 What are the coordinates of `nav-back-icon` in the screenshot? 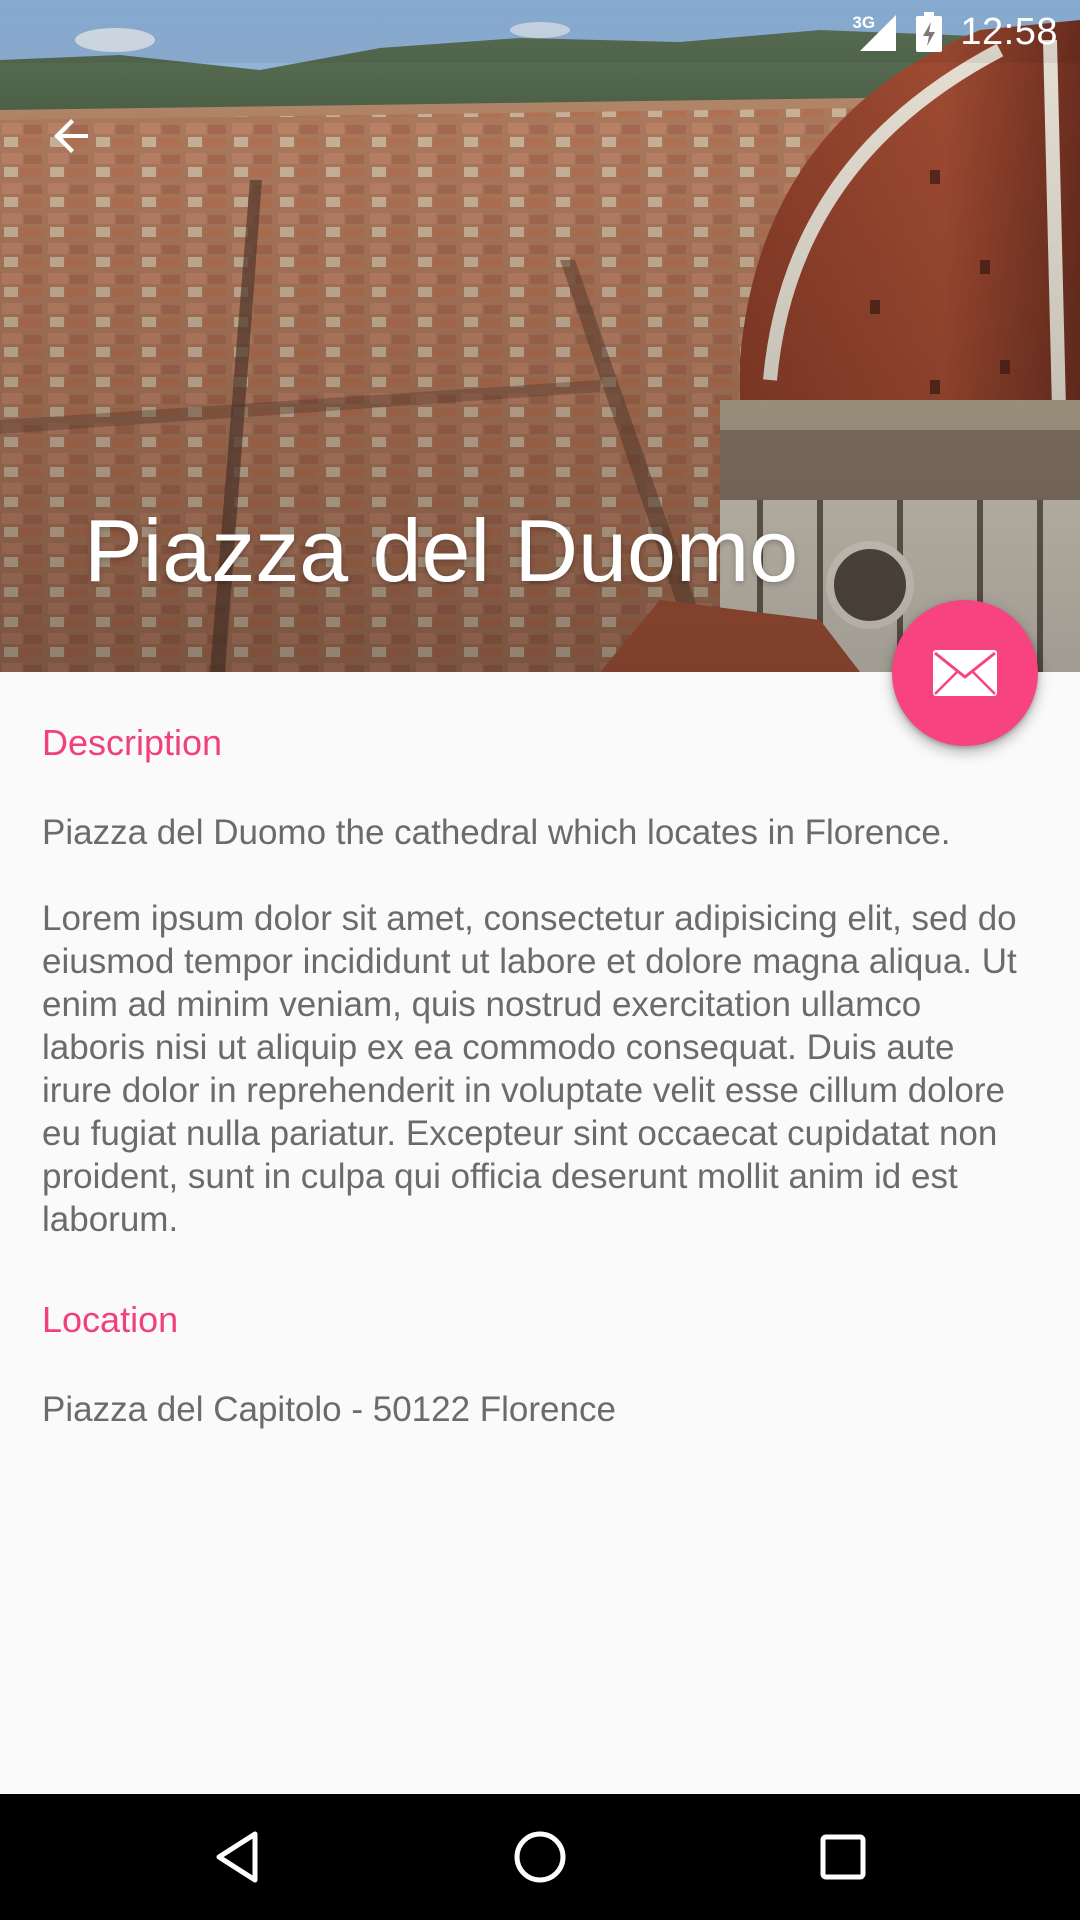 It's located at (237, 1857).